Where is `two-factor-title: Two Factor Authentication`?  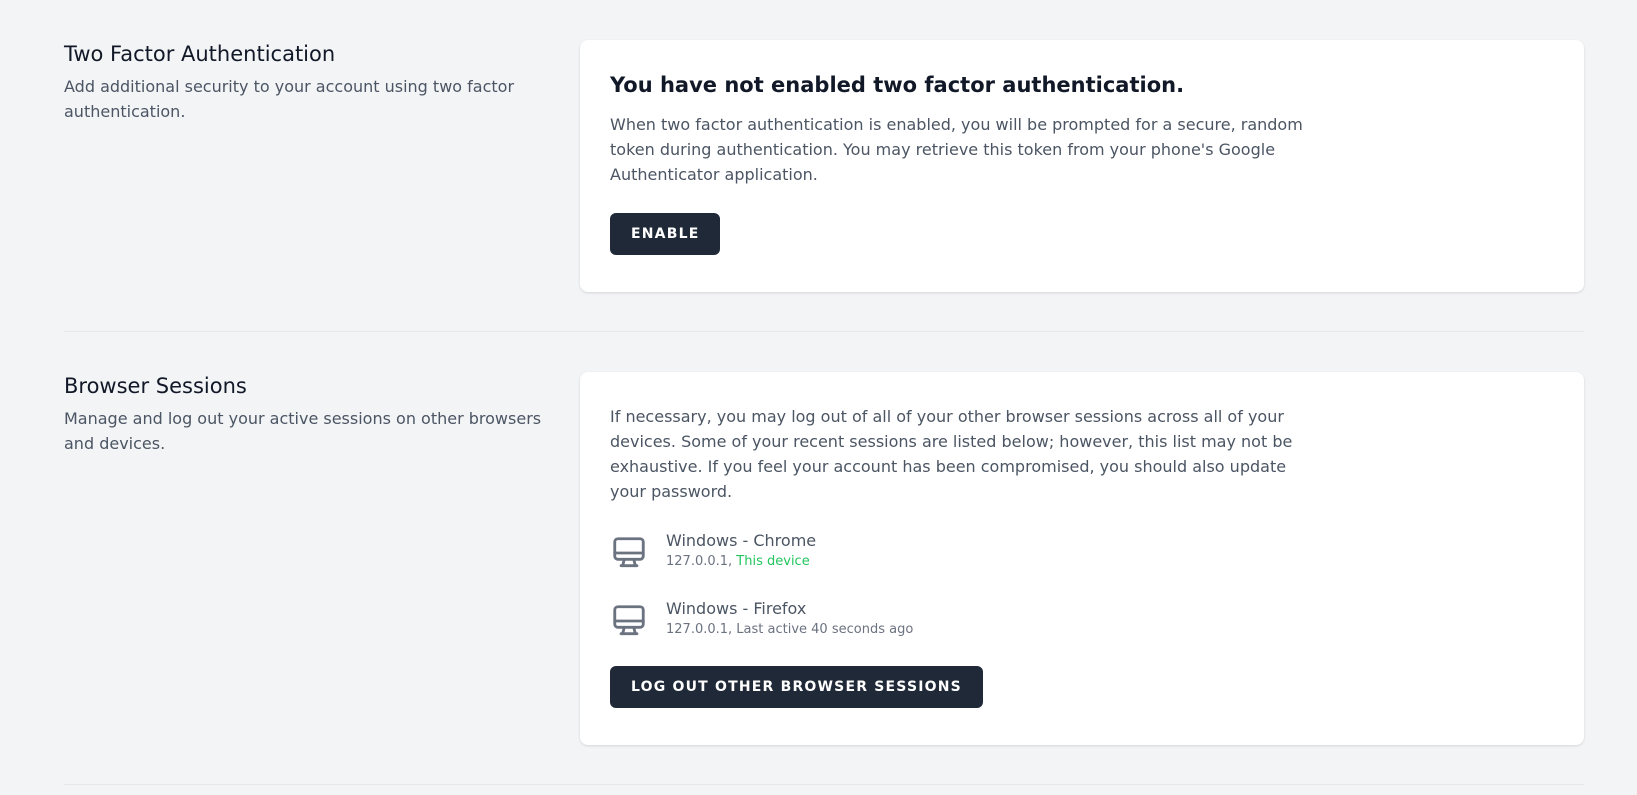
two-factor-title: Two Factor Authentication is located at coordinates (200, 54).